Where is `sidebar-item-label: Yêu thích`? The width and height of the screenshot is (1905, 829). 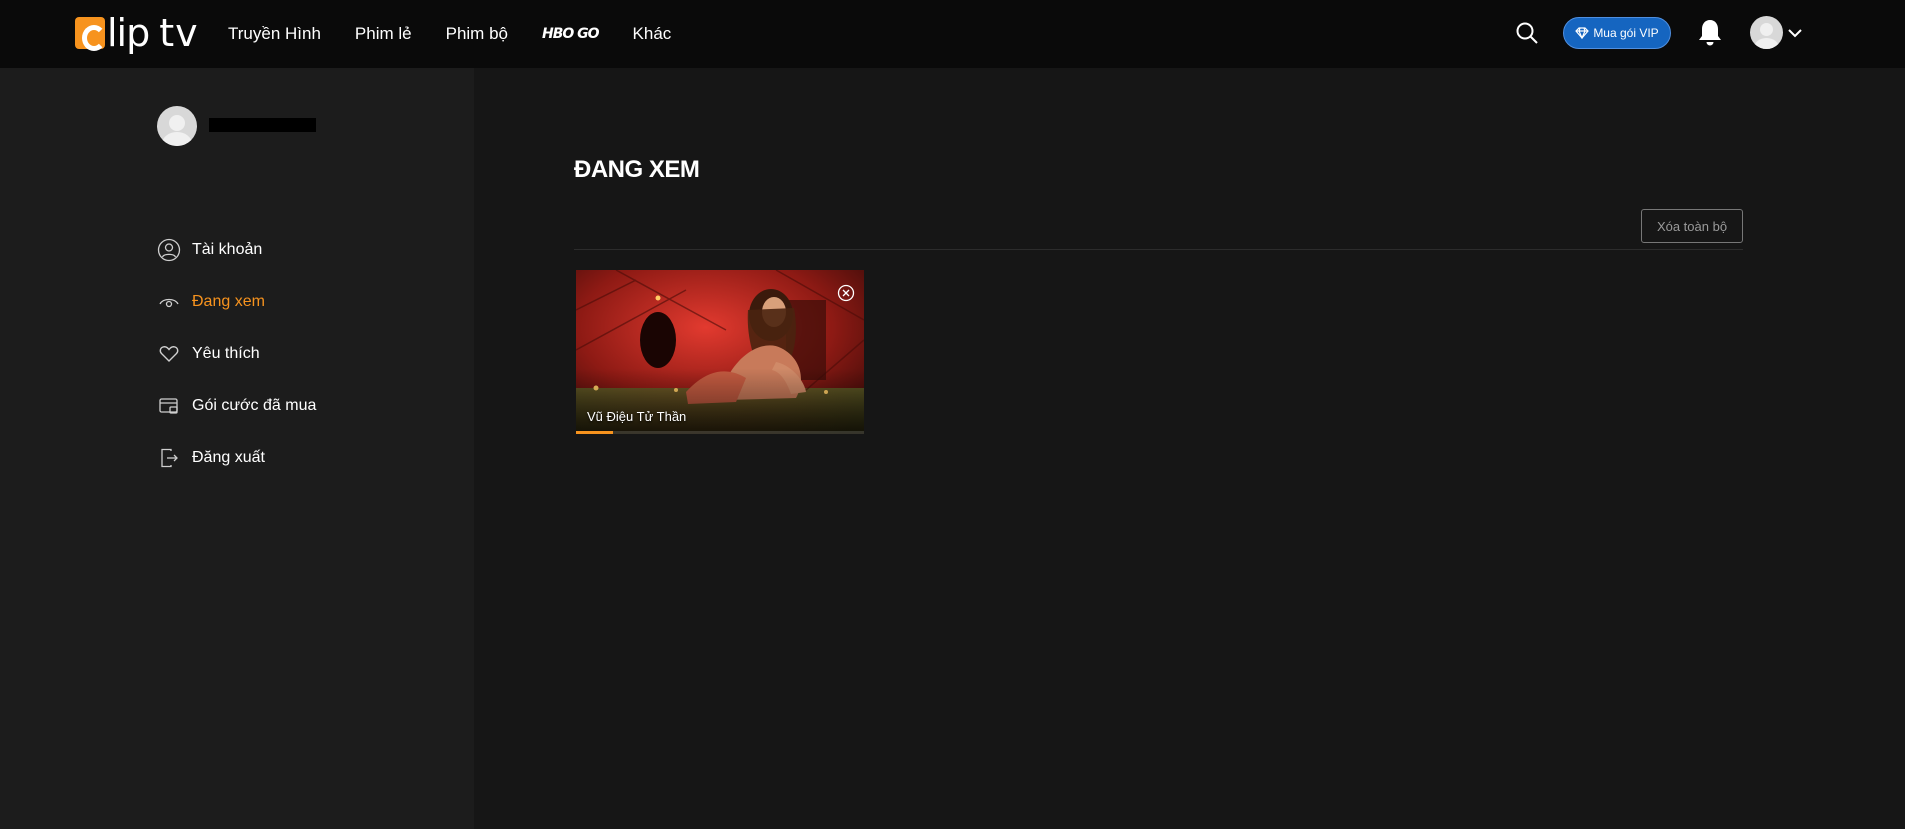 sidebar-item-label: Yêu thích is located at coordinates (226, 353).